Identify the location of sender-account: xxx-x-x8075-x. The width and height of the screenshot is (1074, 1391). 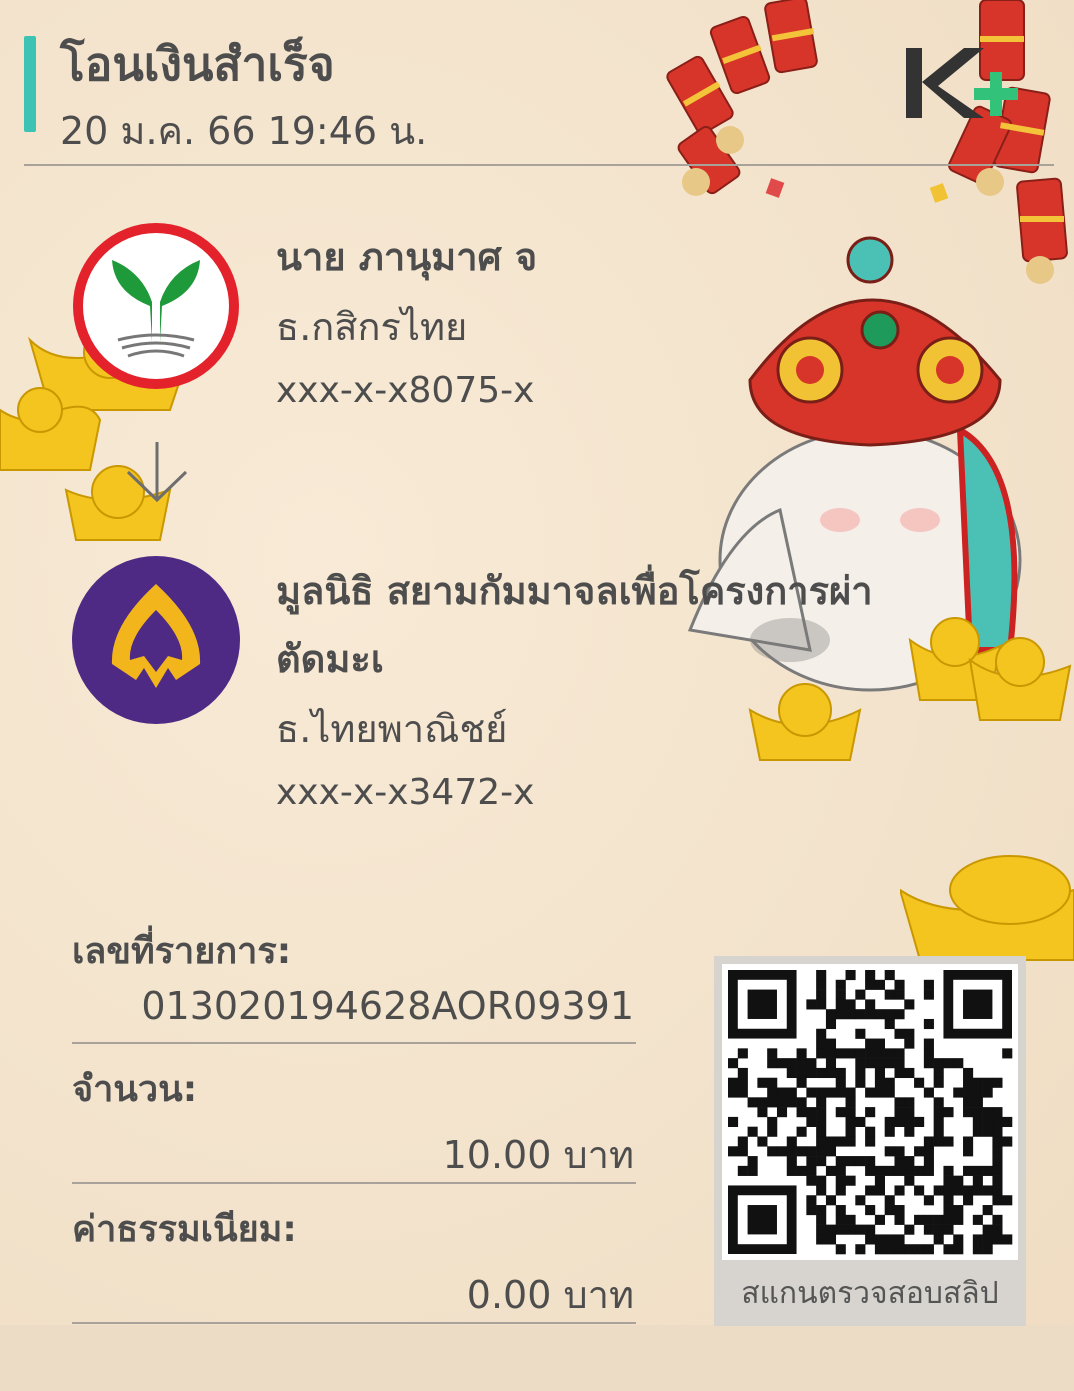
(405, 390).